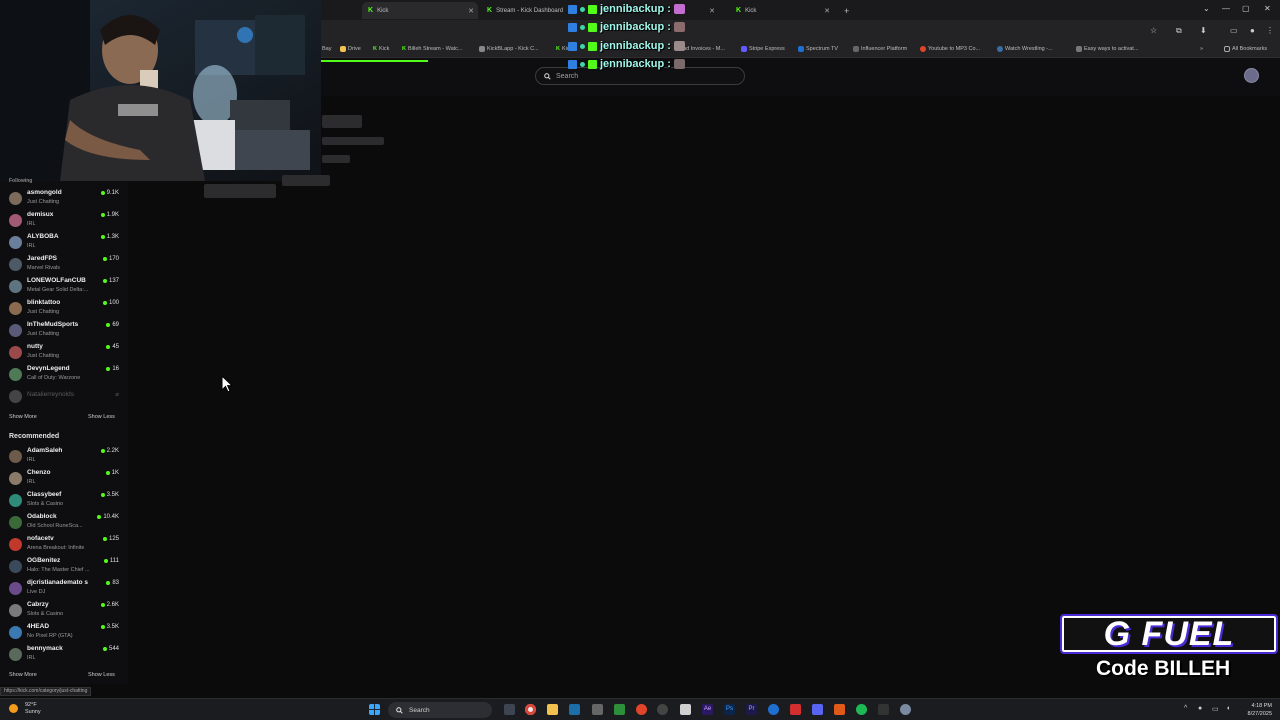 The height and width of the screenshot is (720, 1280). I want to click on sidebar-channel: djcristianademato s Live DJ 83, so click(64, 589).